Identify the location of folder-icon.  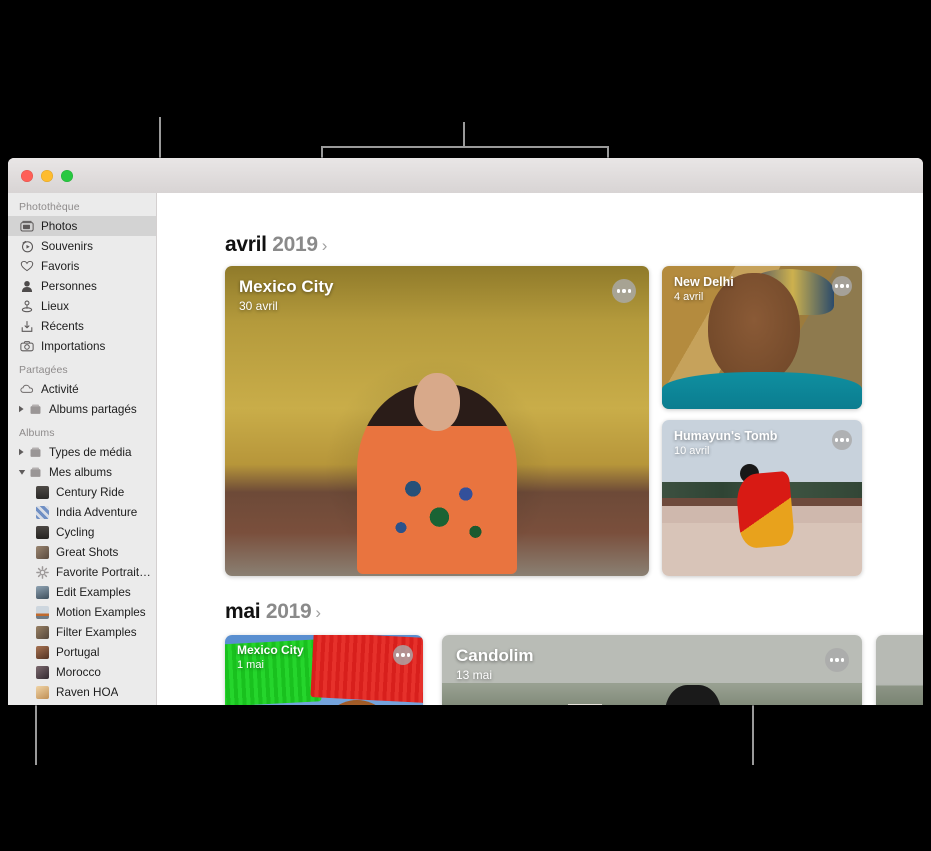
(35, 409).